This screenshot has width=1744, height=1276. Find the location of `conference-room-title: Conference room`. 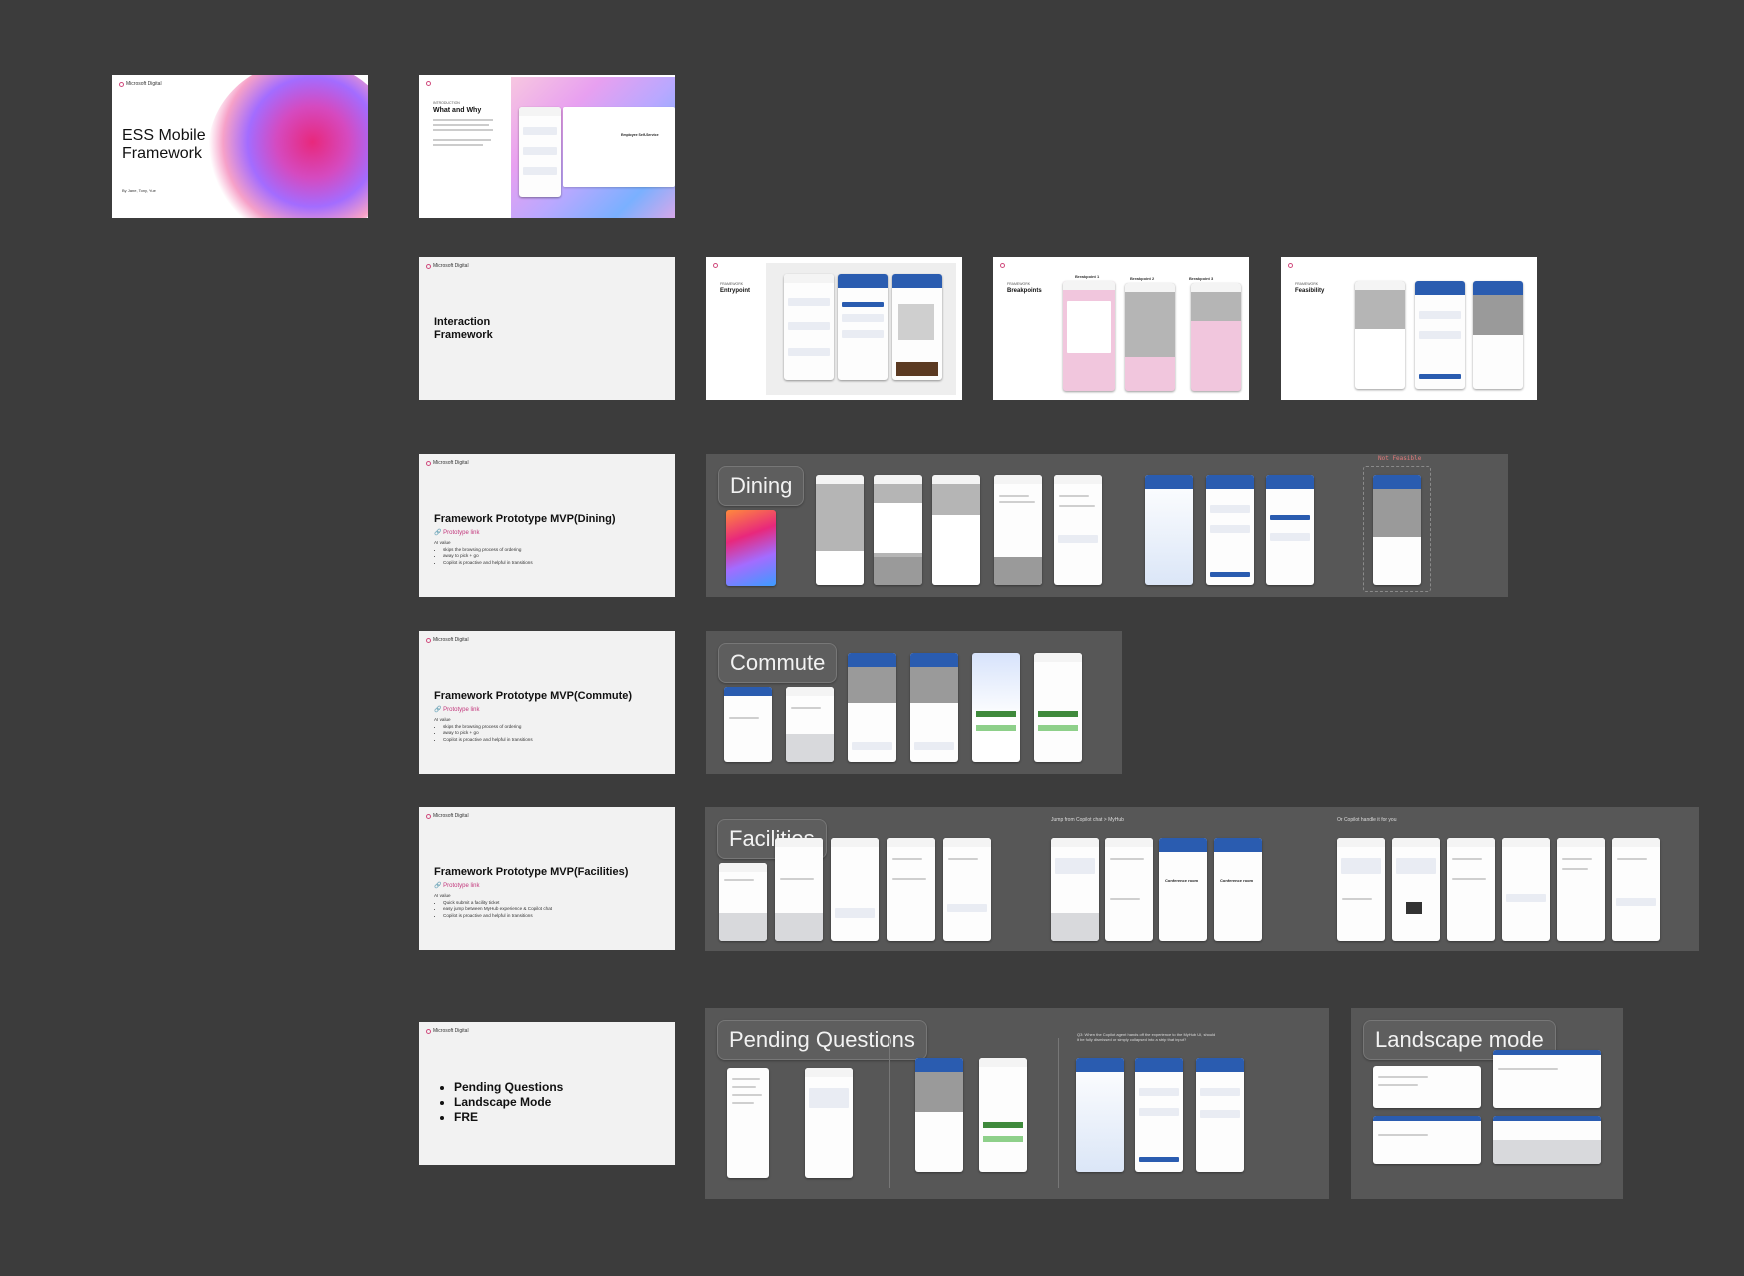

conference-room-title: Conference room is located at coordinates (1182, 880).